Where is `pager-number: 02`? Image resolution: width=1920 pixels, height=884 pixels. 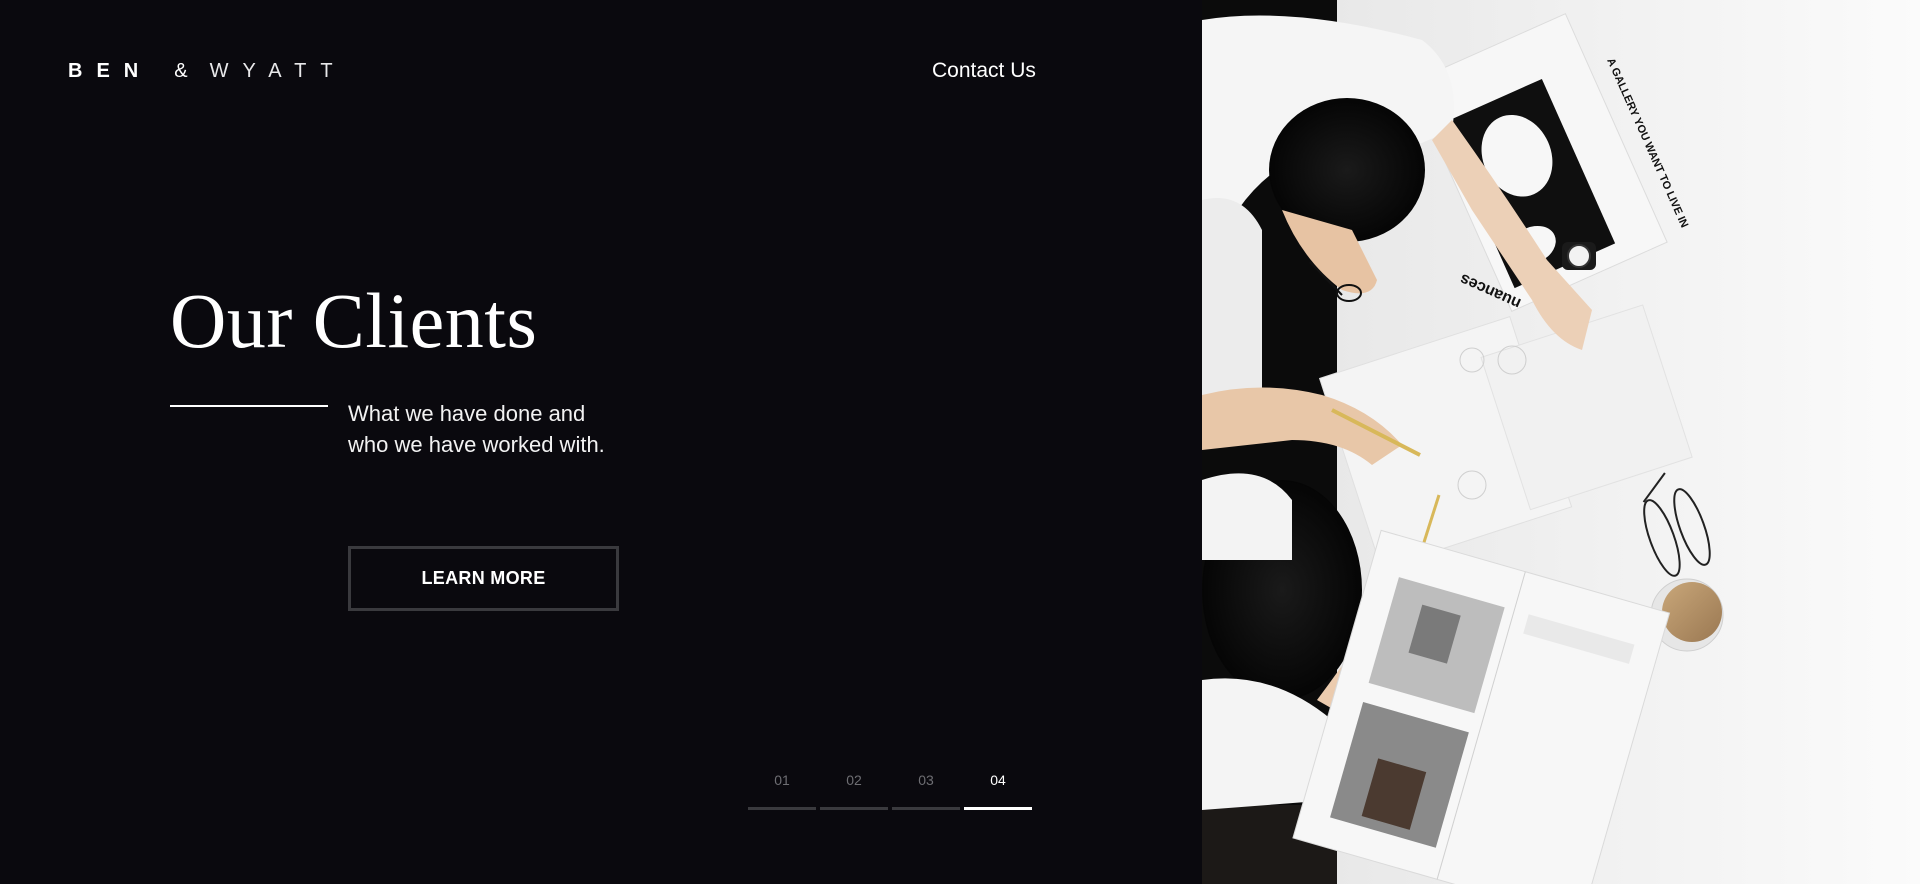
pager-number: 02 is located at coordinates (854, 780).